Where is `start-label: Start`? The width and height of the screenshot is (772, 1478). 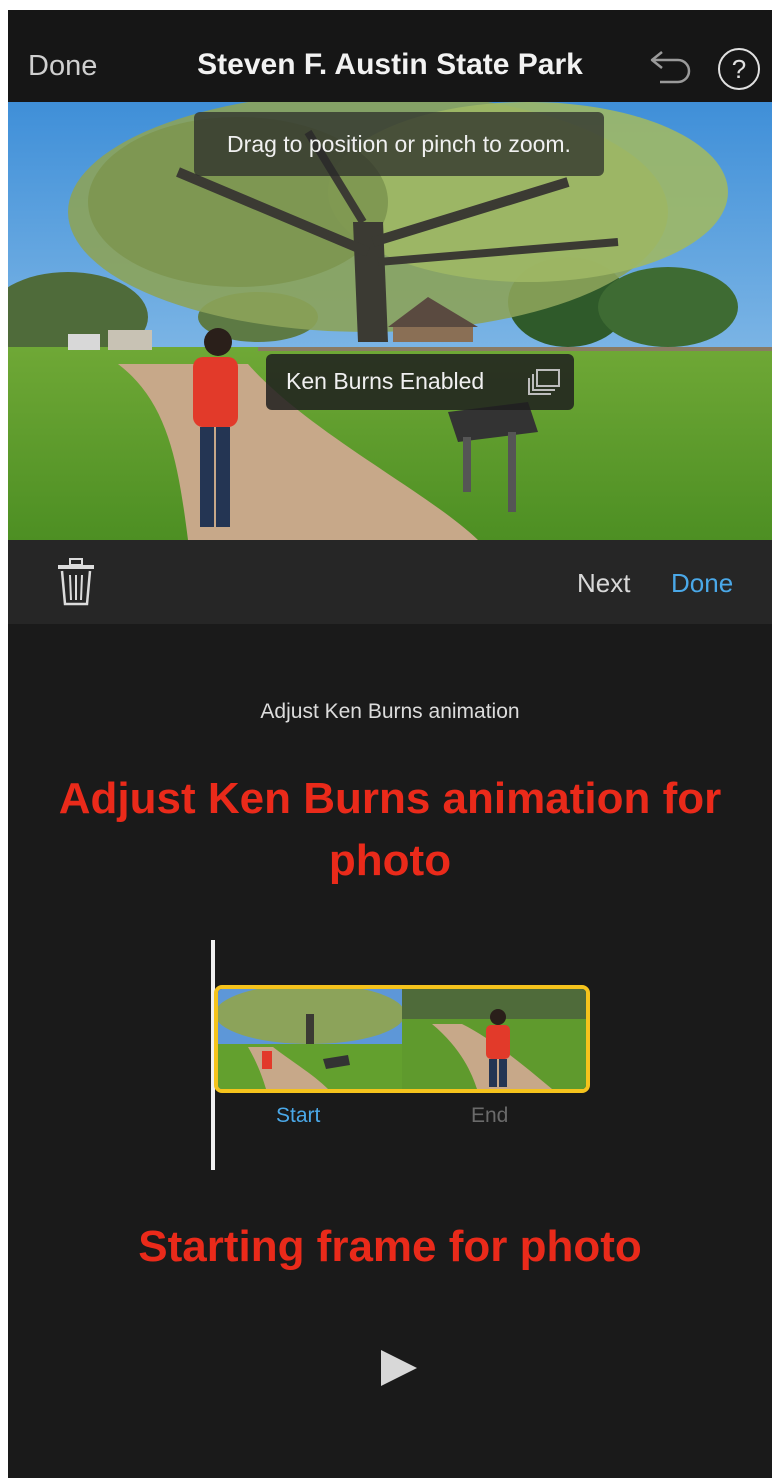
start-label: Start is located at coordinates (298, 1116).